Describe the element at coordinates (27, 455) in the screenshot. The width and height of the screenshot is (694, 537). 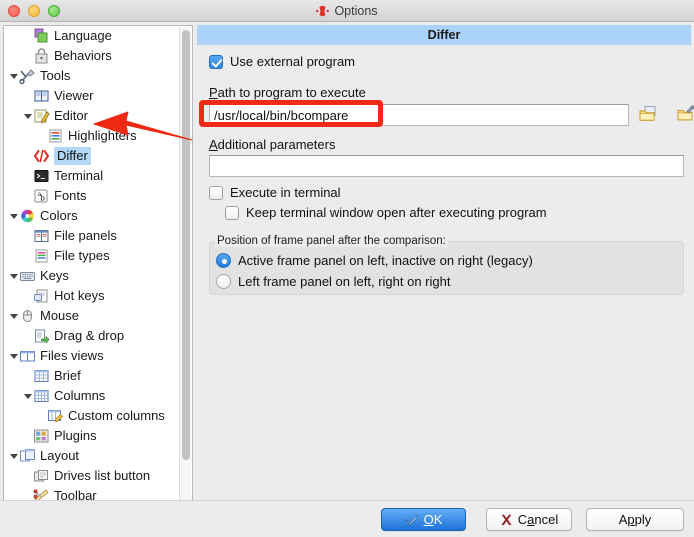
I see `layout-icon` at that location.